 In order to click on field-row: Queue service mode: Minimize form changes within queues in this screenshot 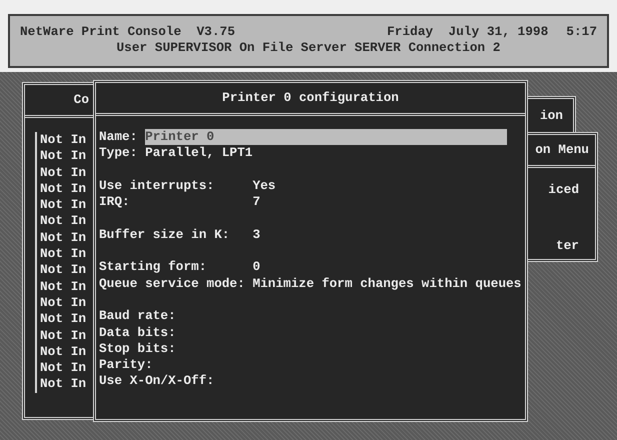, I will do `click(310, 284)`.